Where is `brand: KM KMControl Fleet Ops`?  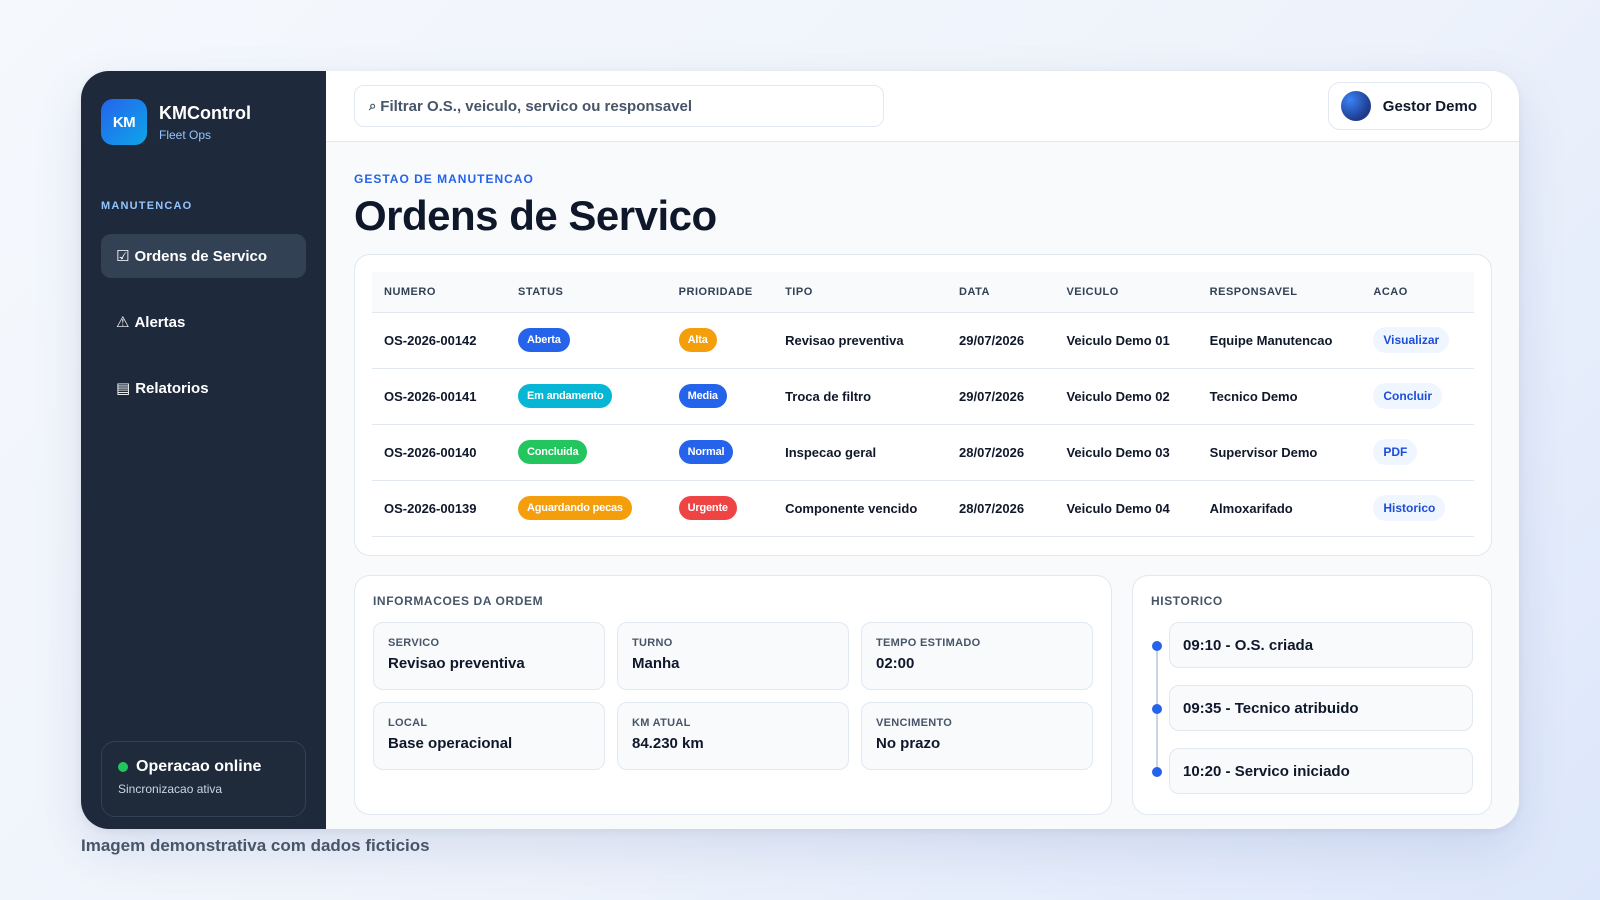 brand: KM KMControl Fleet Ops is located at coordinates (203, 122).